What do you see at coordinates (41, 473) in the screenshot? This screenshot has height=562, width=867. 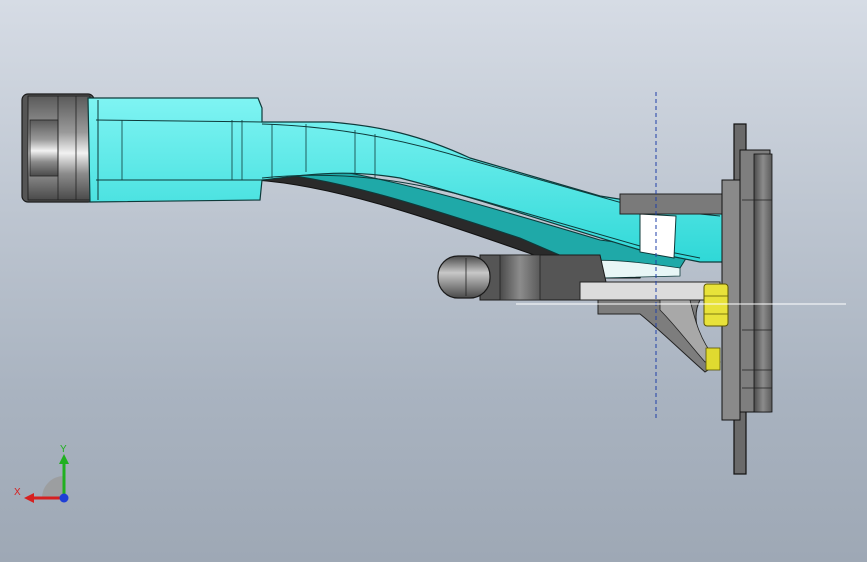 I see `coordinate-triad-icon: Y X` at bounding box center [41, 473].